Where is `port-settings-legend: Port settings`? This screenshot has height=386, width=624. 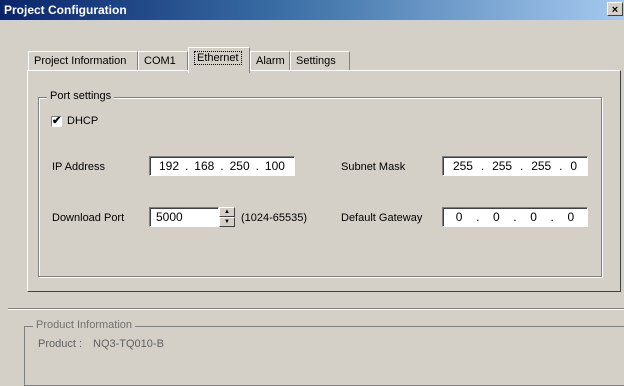
port-settings-legend: Port settings is located at coordinates (81, 96).